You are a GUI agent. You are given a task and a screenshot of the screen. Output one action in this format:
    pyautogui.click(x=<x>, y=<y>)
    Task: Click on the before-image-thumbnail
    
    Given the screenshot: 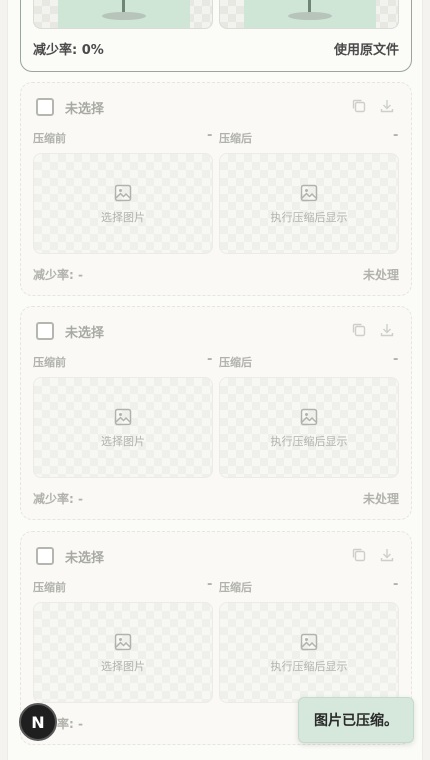 What is the action you would take?
    pyautogui.click(x=123, y=14)
    